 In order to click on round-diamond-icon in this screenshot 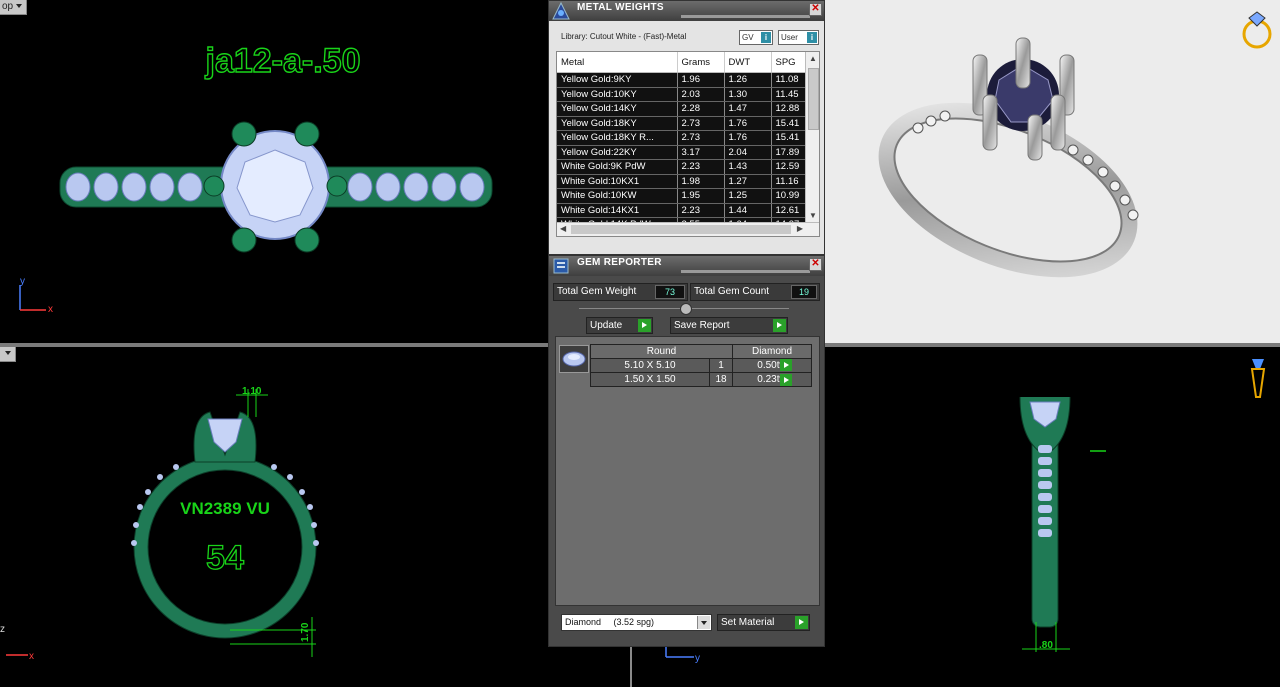, I will do `click(574, 359)`.